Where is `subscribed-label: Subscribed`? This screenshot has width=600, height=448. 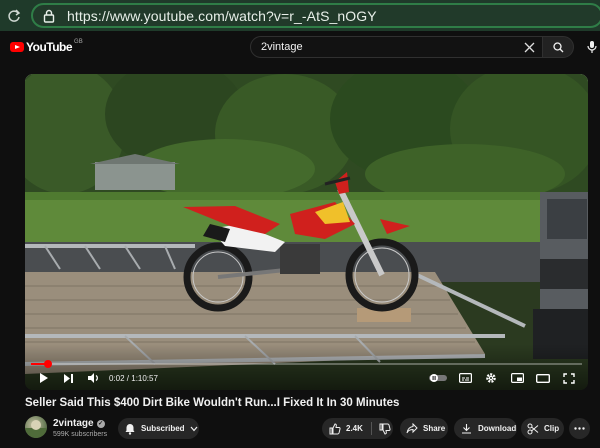
subscribed-label: Subscribed is located at coordinates (163, 428).